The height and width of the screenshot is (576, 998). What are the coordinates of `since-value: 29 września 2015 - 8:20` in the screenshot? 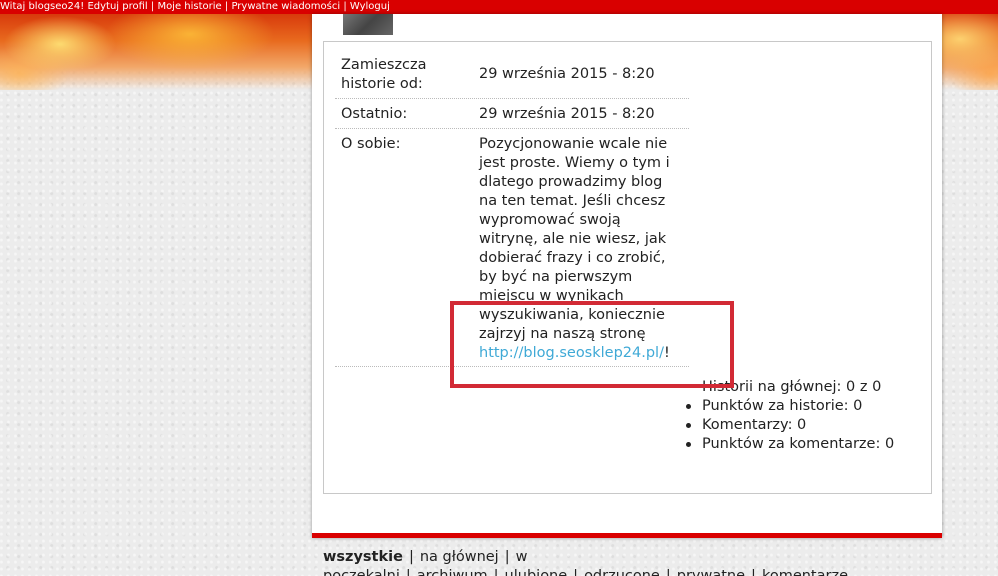 It's located at (567, 74).